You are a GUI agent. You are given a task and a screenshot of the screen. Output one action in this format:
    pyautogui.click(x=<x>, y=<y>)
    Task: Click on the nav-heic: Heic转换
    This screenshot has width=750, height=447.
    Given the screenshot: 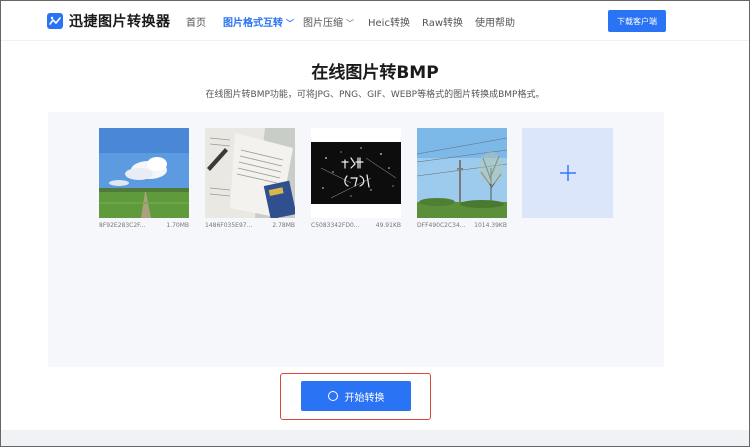 What is the action you would take?
    pyautogui.click(x=389, y=21)
    